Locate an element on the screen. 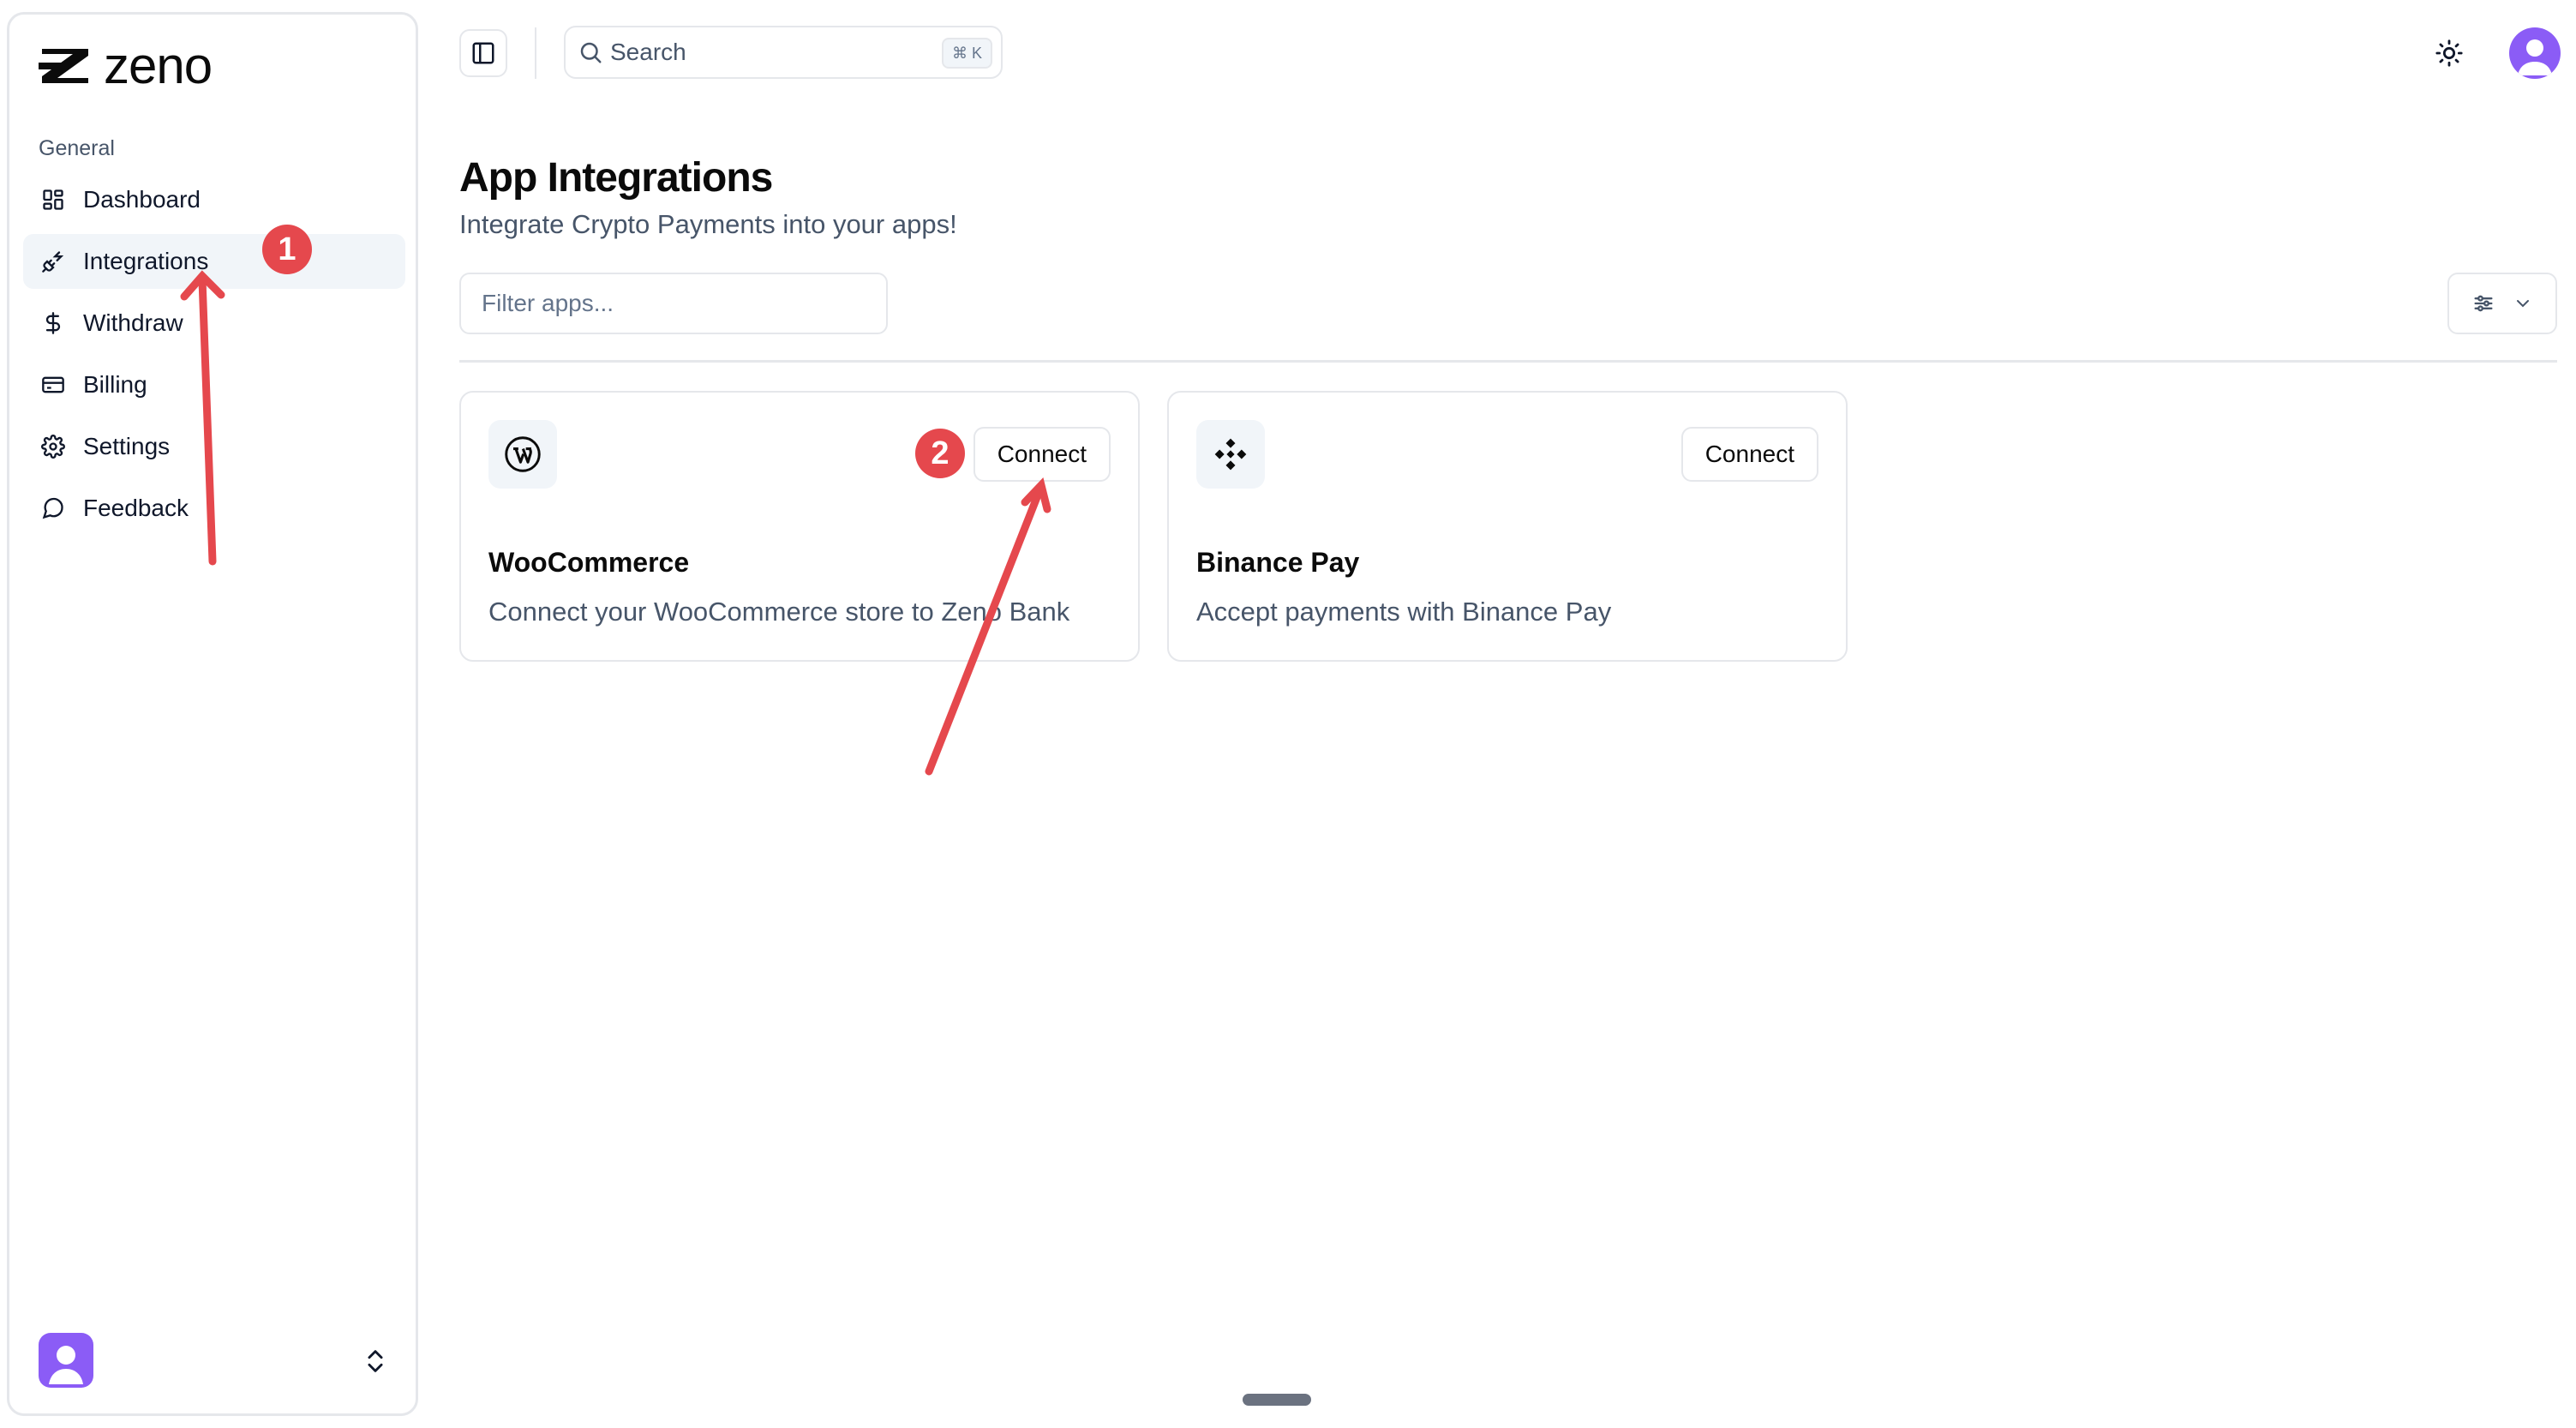  search-shortcut: ⌘ K is located at coordinates (966, 53).